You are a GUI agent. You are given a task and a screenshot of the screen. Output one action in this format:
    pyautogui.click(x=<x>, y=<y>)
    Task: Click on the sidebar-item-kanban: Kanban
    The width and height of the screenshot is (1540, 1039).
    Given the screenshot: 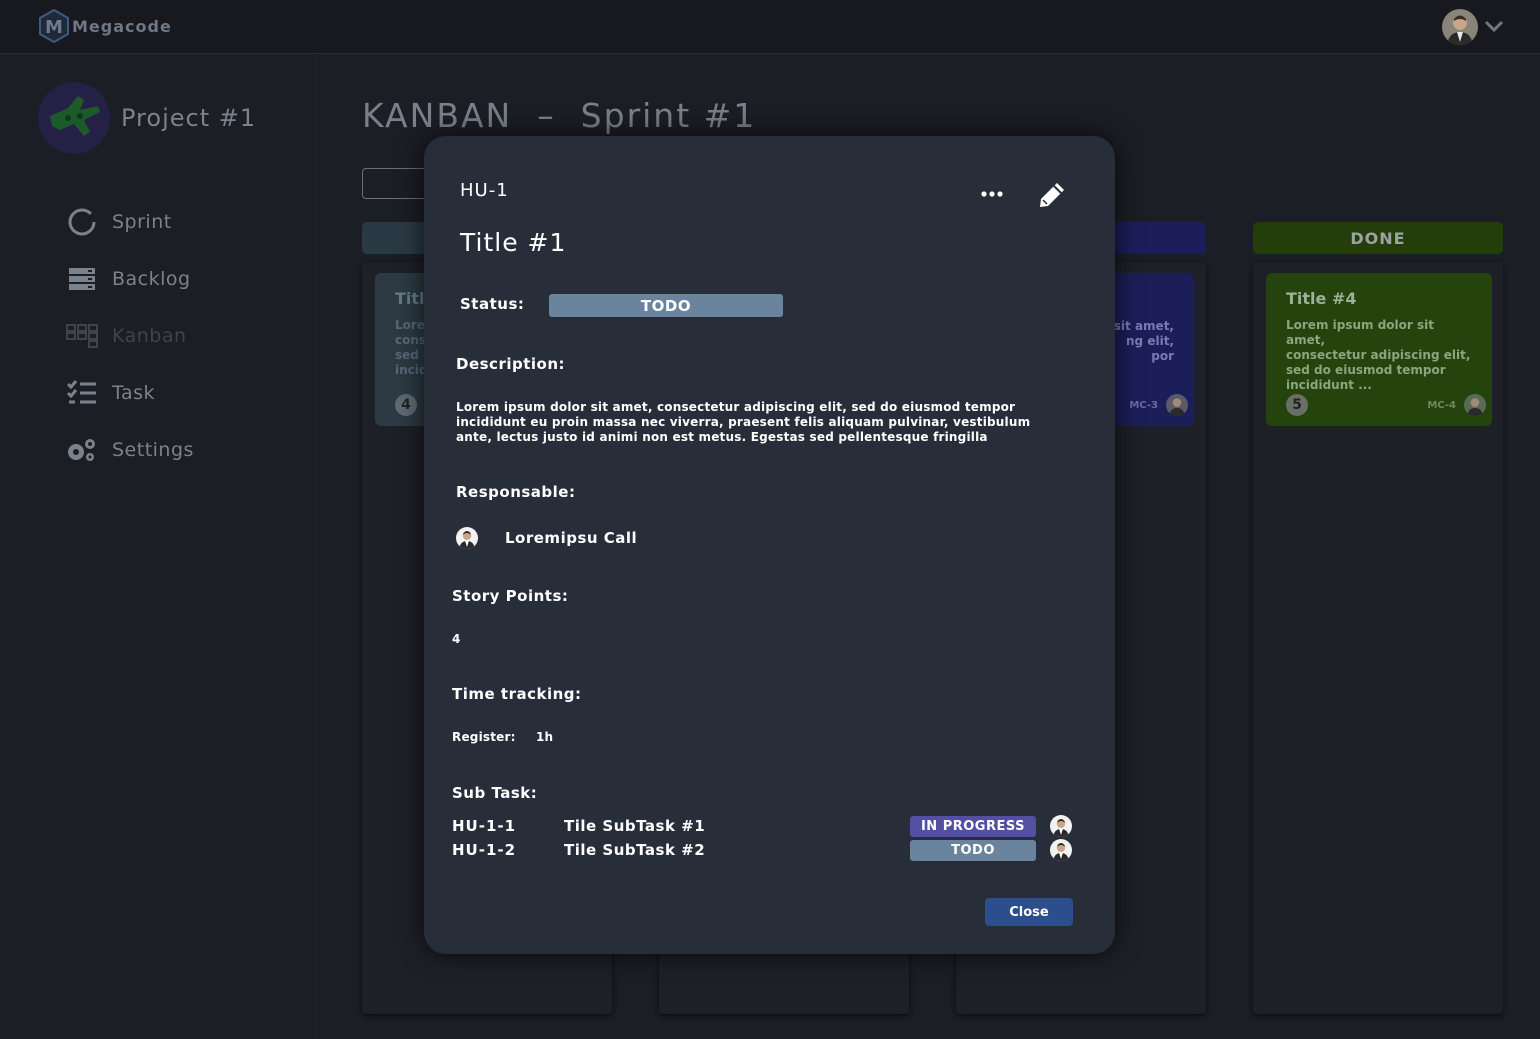 What is the action you would take?
    pyautogui.click(x=130, y=335)
    